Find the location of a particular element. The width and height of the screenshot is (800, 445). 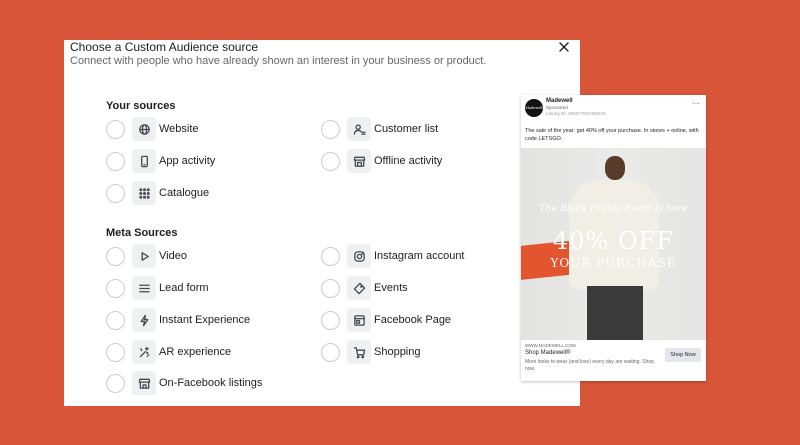

option-facebook-page: Facebook Page is located at coordinates (386, 320).